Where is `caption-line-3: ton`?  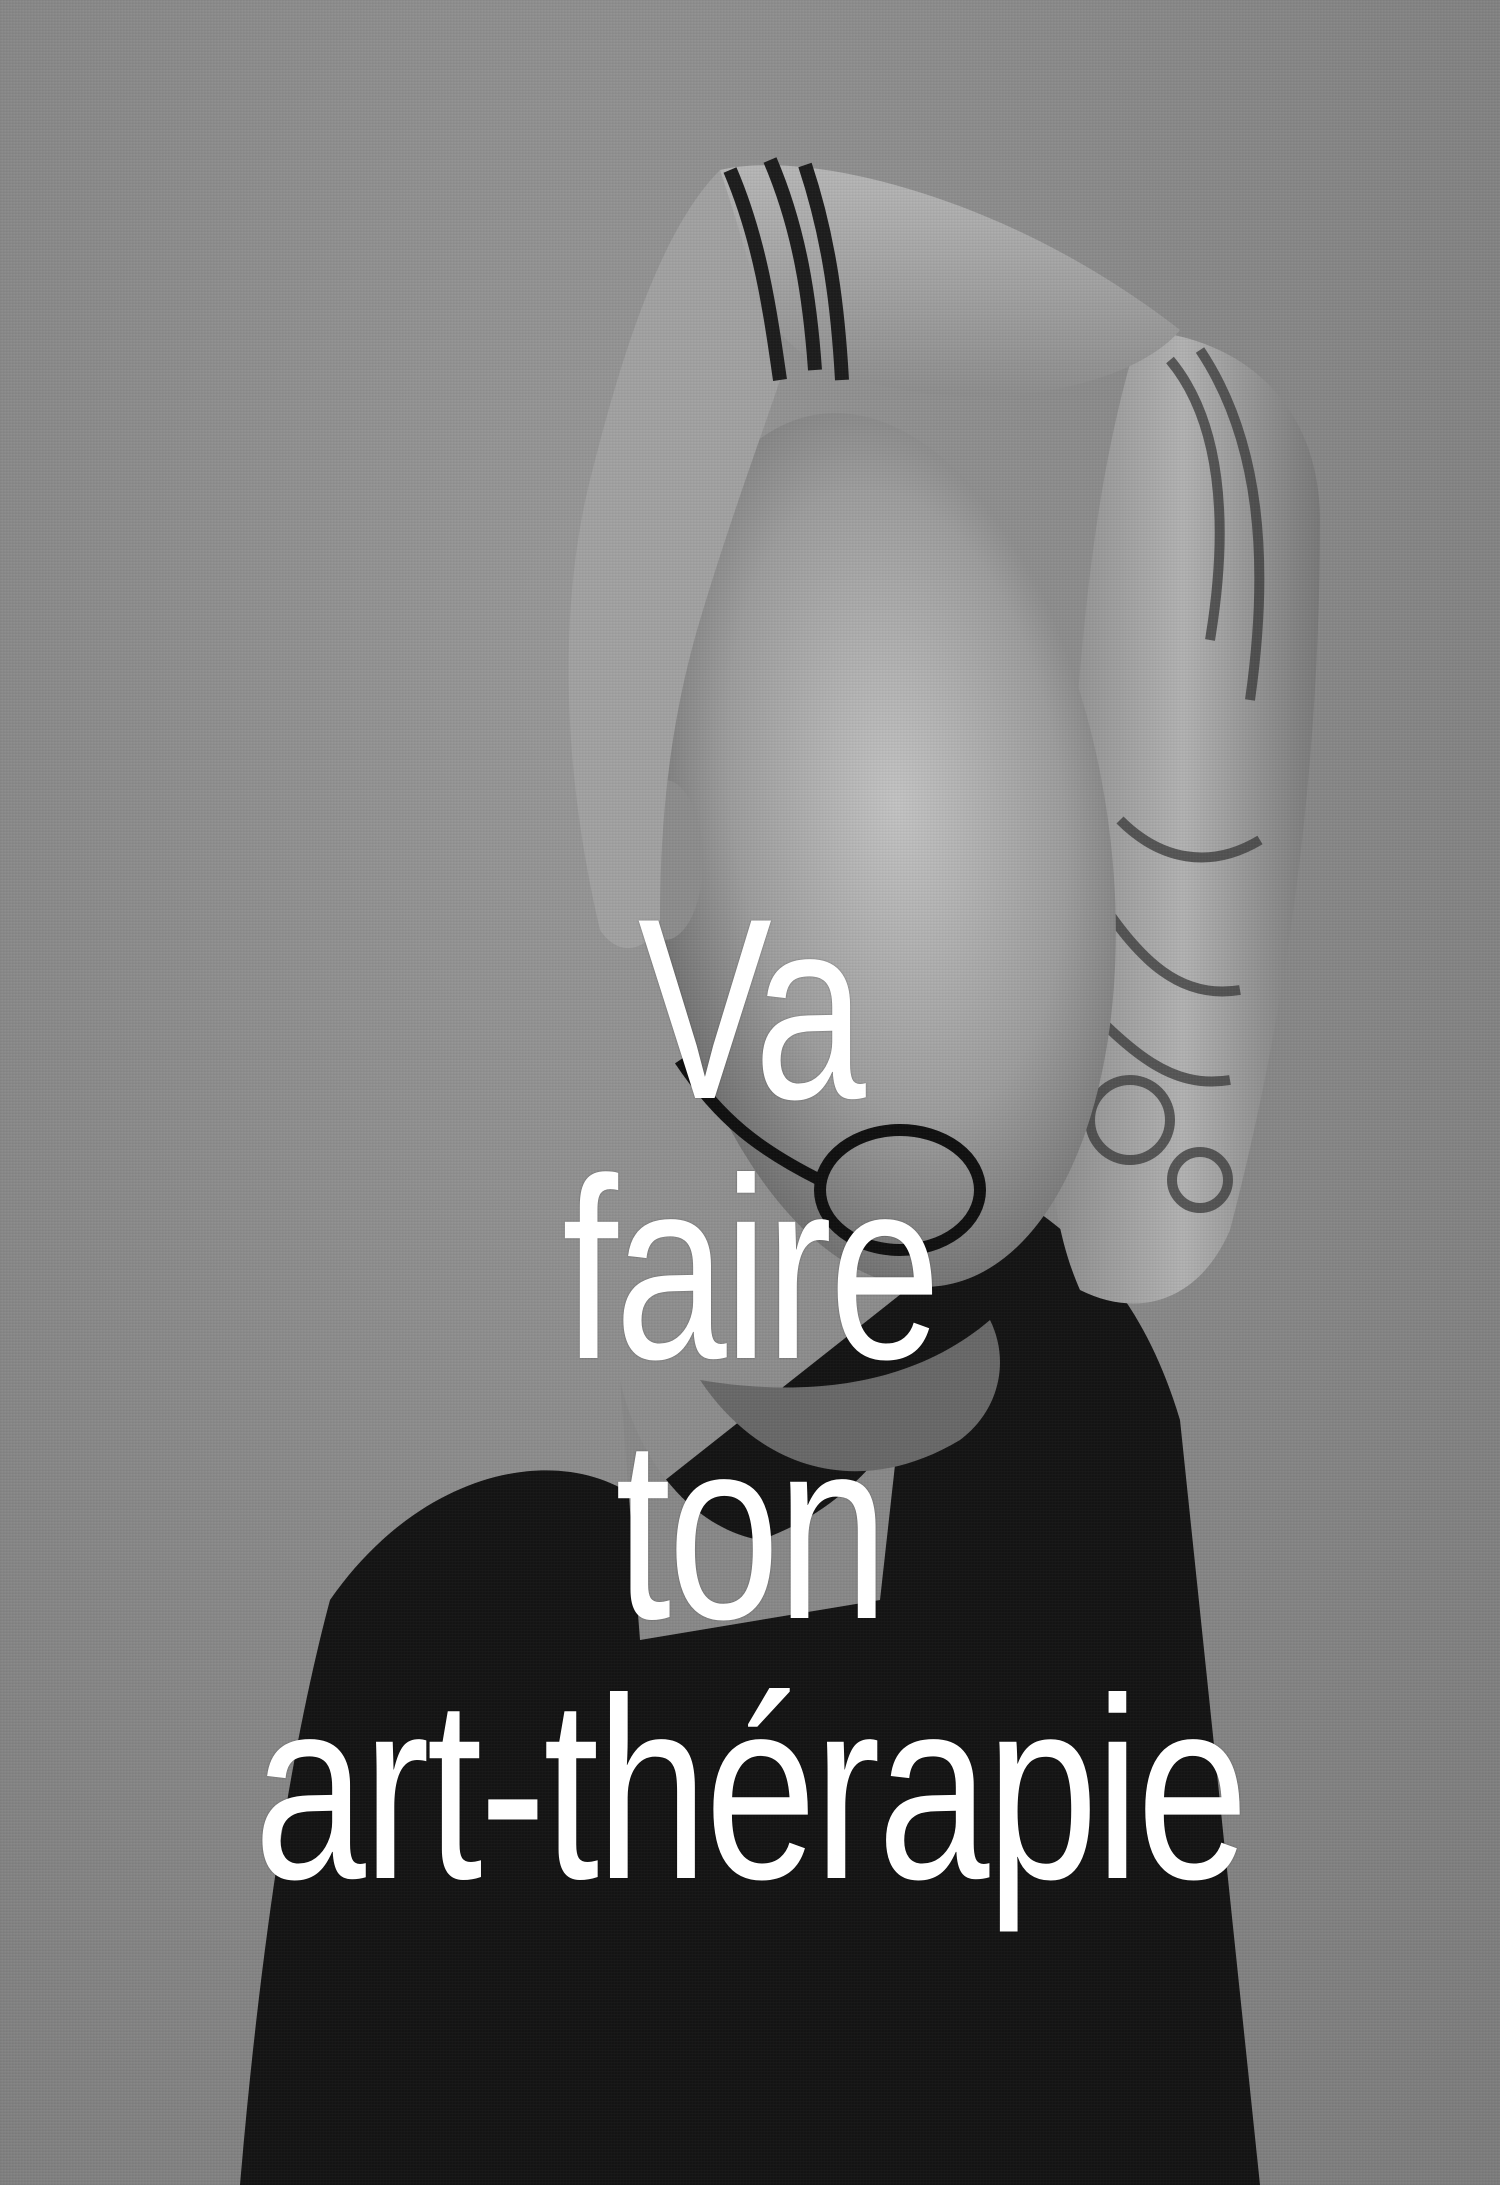 caption-line-3: ton is located at coordinates (751, 1528).